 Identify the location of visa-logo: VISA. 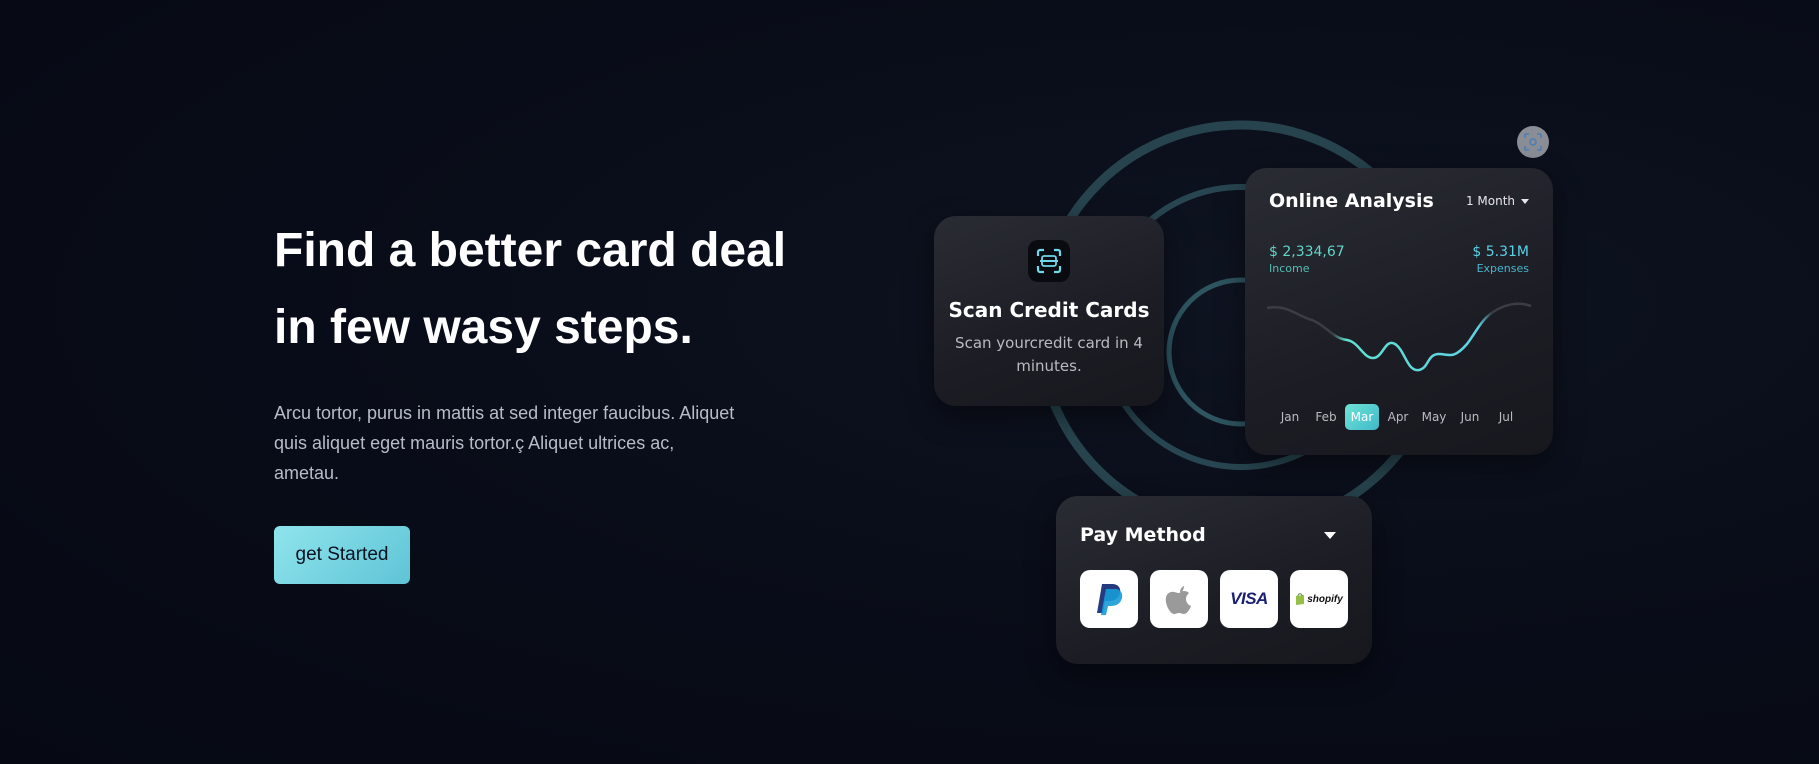
(1249, 598).